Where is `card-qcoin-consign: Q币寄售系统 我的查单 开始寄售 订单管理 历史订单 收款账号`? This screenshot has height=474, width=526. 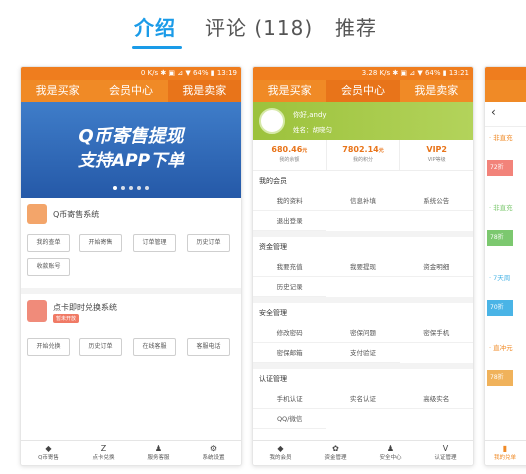
card-qcoin-consign: Q币寄售系统 我的查单 开始寄售 订单管理 历史订单 收款账号 is located at coordinates (131, 243).